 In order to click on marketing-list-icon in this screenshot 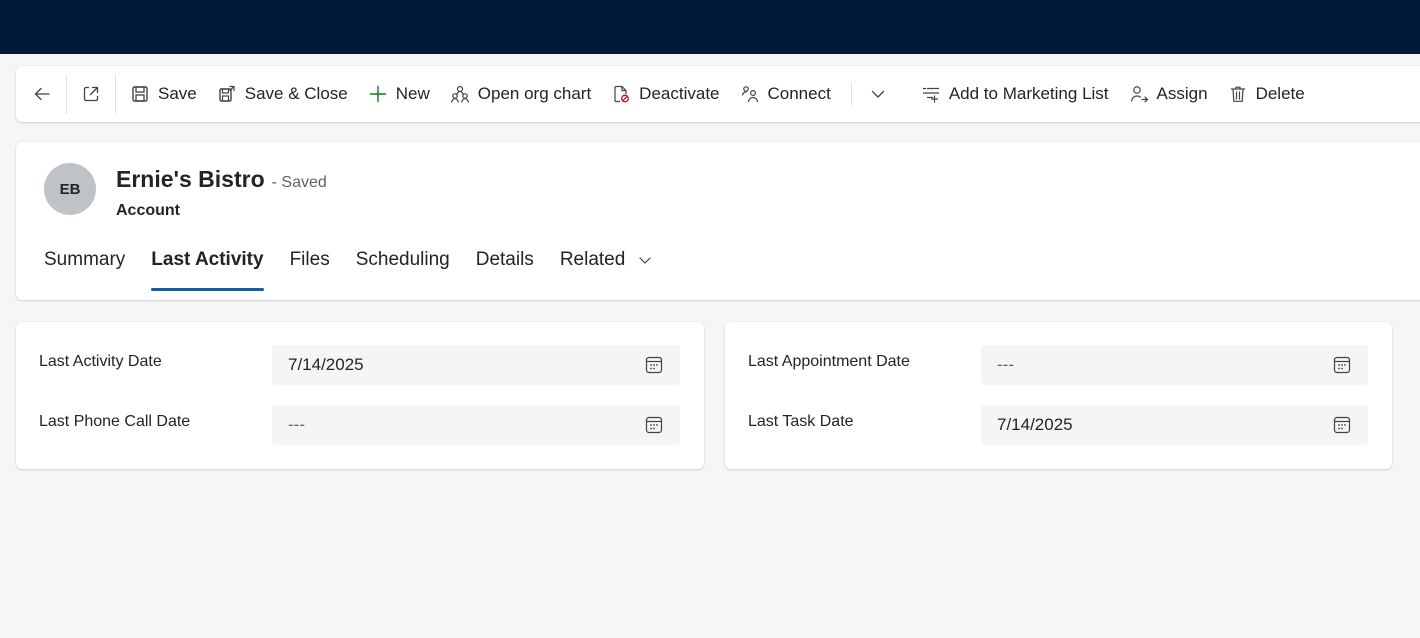, I will do `click(930, 95)`.